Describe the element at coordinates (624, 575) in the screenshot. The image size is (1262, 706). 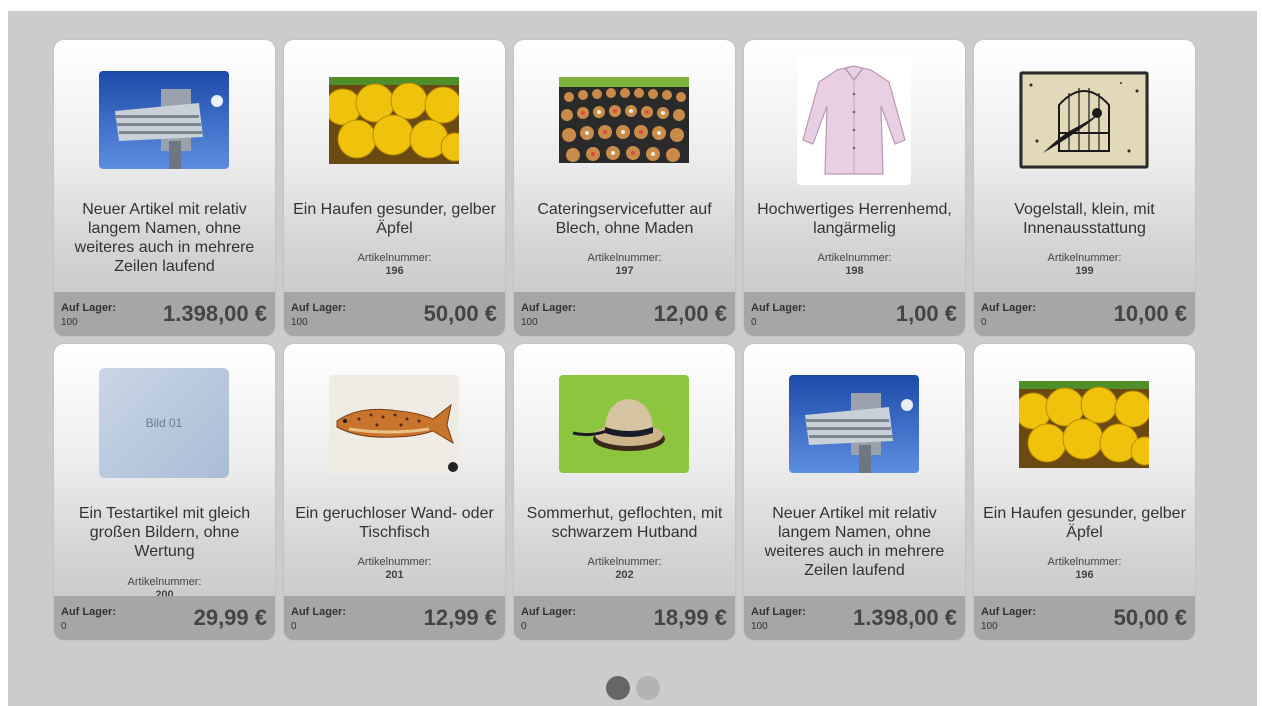
I see `article-number-value: 202` at that location.